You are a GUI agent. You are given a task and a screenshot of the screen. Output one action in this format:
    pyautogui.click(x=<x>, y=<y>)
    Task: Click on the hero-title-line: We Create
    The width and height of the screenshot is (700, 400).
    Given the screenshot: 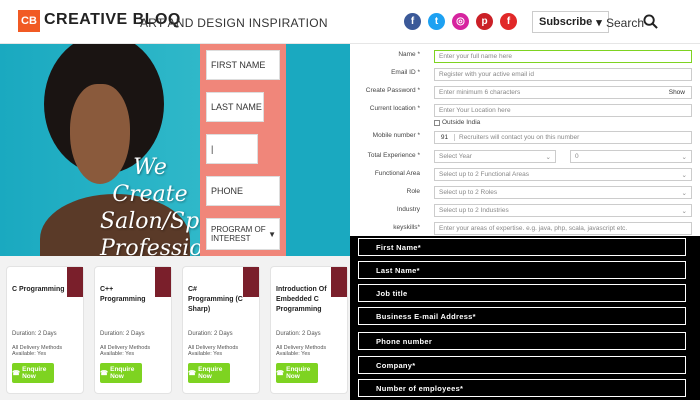 What is the action you would take?
    pyautogui.click(x=150, y=181)
    